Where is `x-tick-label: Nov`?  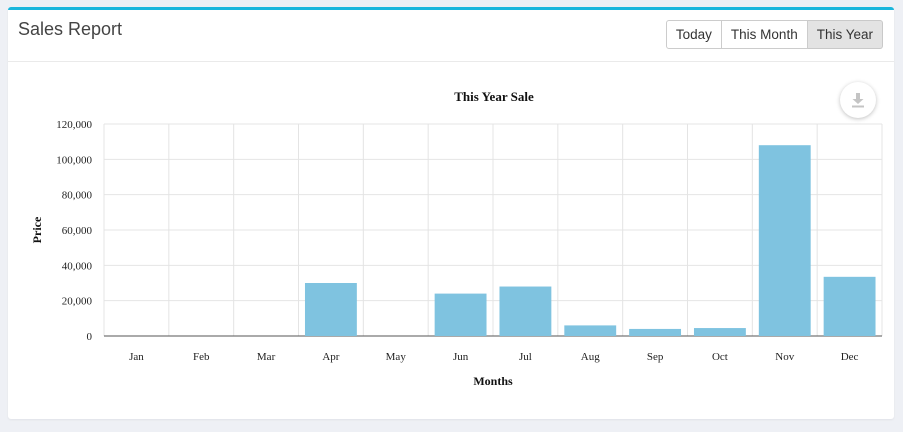
x-tick-label: Nov is located at coordinates (784, 357).